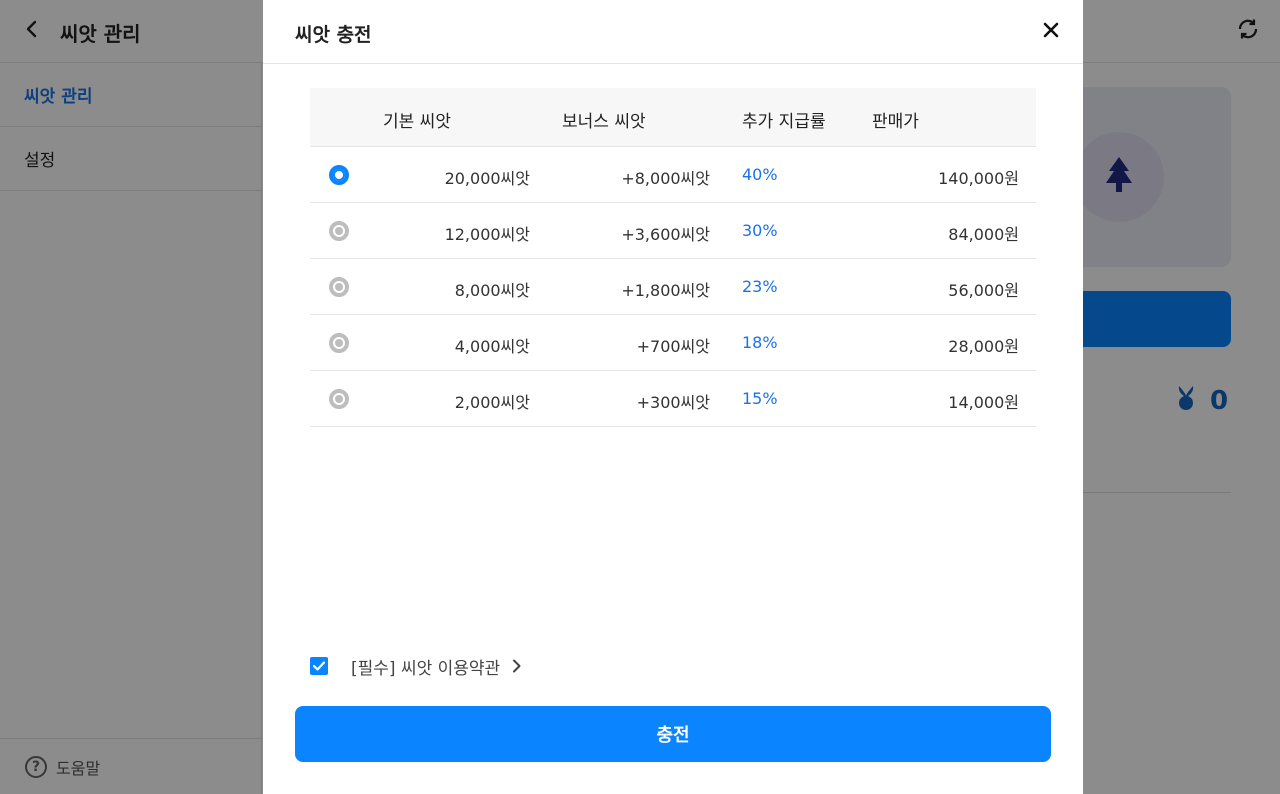  I want to click on terms-label: [필수] 씨앗 이용약관, so click(425, 666).